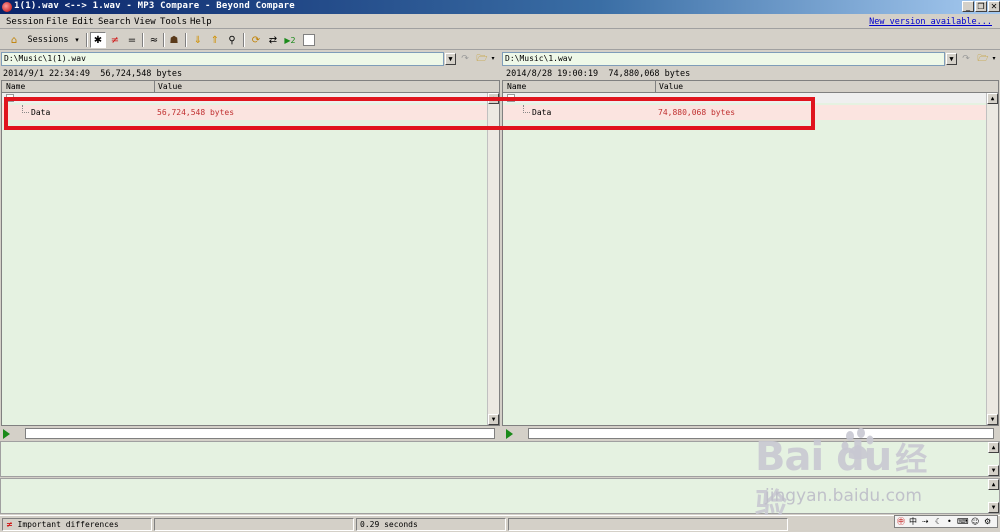 The image size is (1000, 532). What do you see at coordinates (975, 521) in the screenshot?
I see `ime-user-icon: ☺` at bounding box center [975, 521].